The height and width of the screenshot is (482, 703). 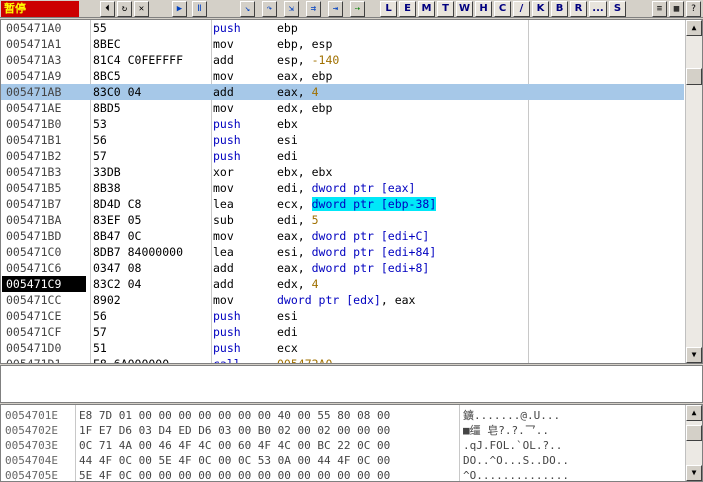 I want to click on open-icon: ⏴, so click(x=107, y=9).